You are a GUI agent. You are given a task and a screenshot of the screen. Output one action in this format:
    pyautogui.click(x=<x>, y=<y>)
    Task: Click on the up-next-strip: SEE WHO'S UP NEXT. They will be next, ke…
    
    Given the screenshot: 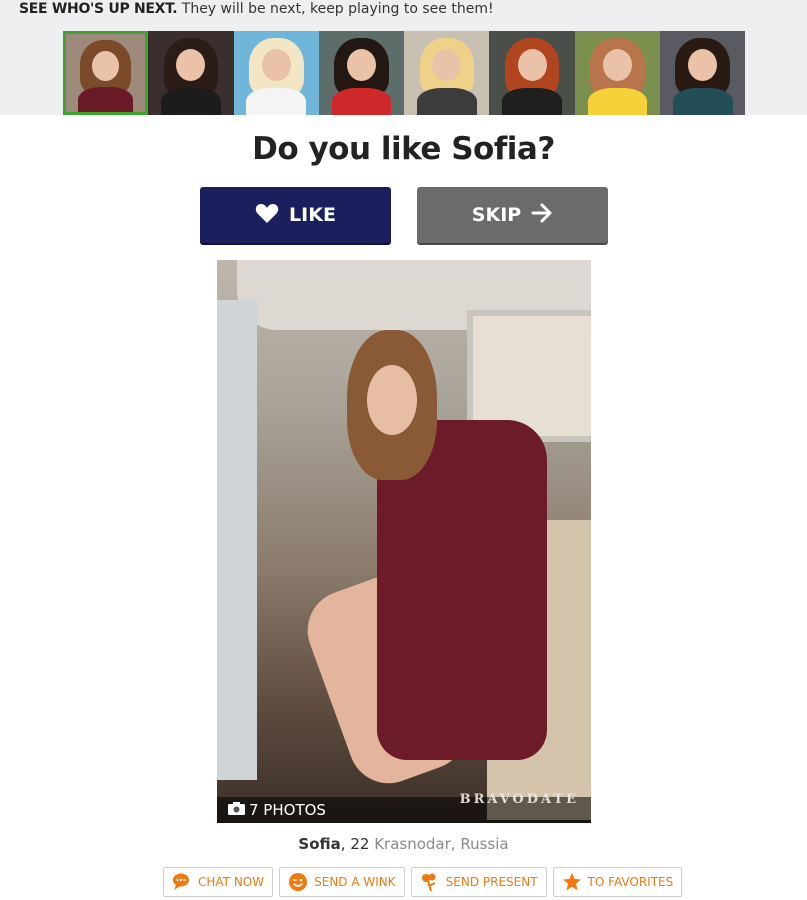 What is the action you would take?
    pyautogui.click(x=403, y=57)
    